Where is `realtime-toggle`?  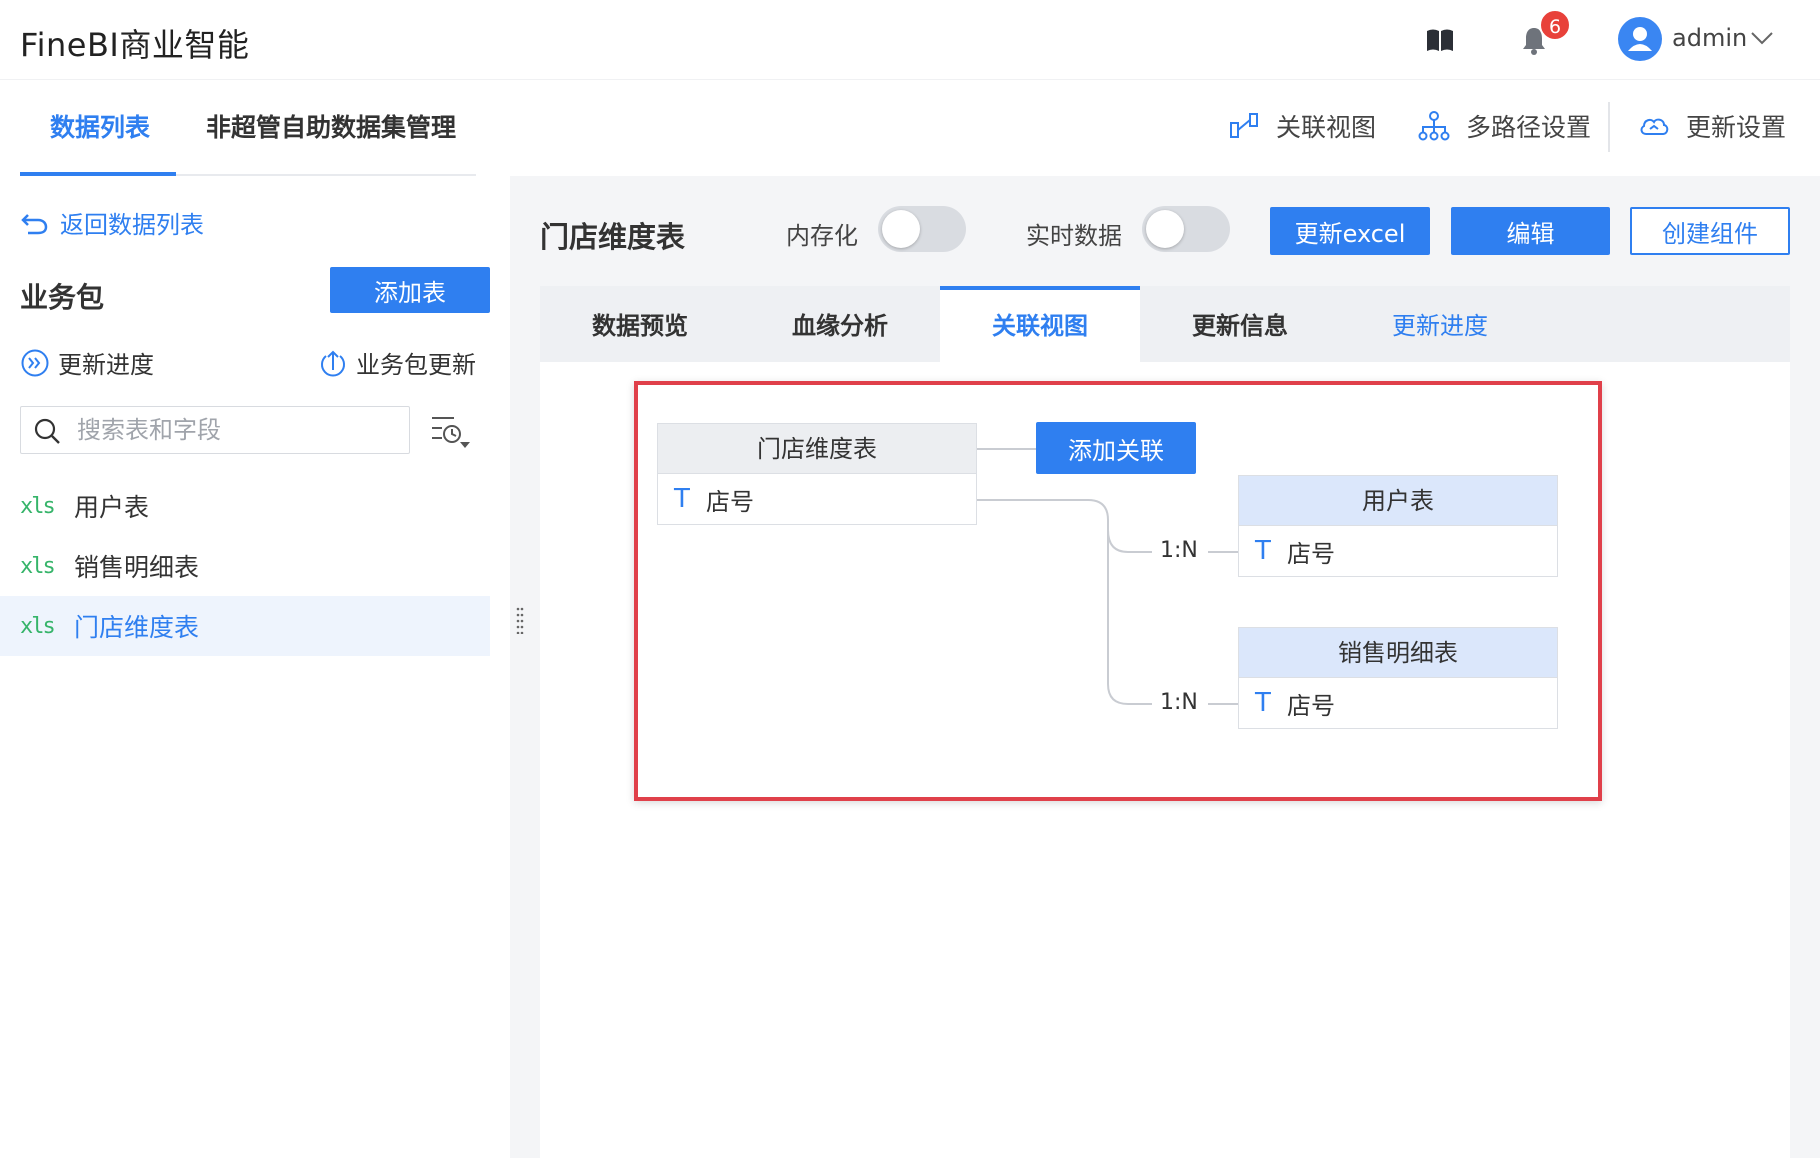
realtime-toggle is located at coordinates (1186, 229).